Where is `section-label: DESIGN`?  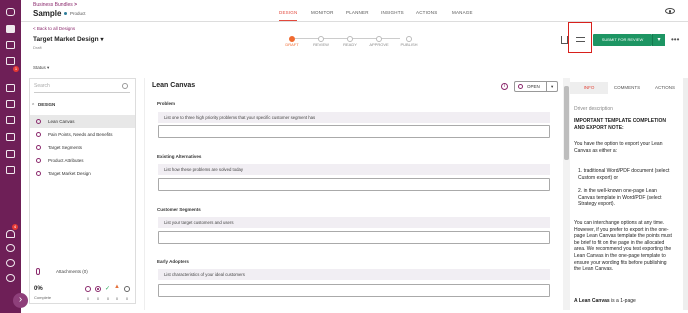 section-label: DESIGN is located at coordinates (47, 104).